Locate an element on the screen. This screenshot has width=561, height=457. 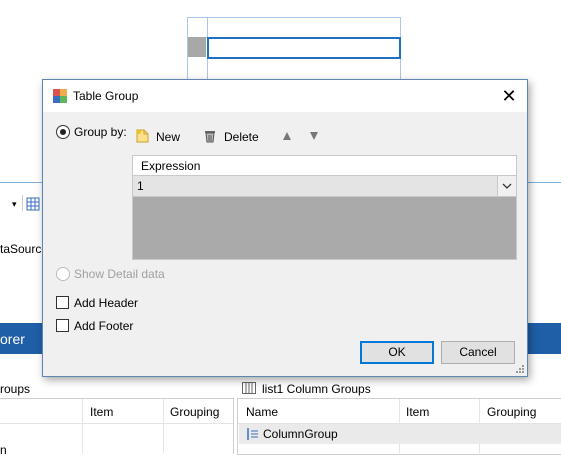
expression-row: 1 is located at coordinates (324, 186).